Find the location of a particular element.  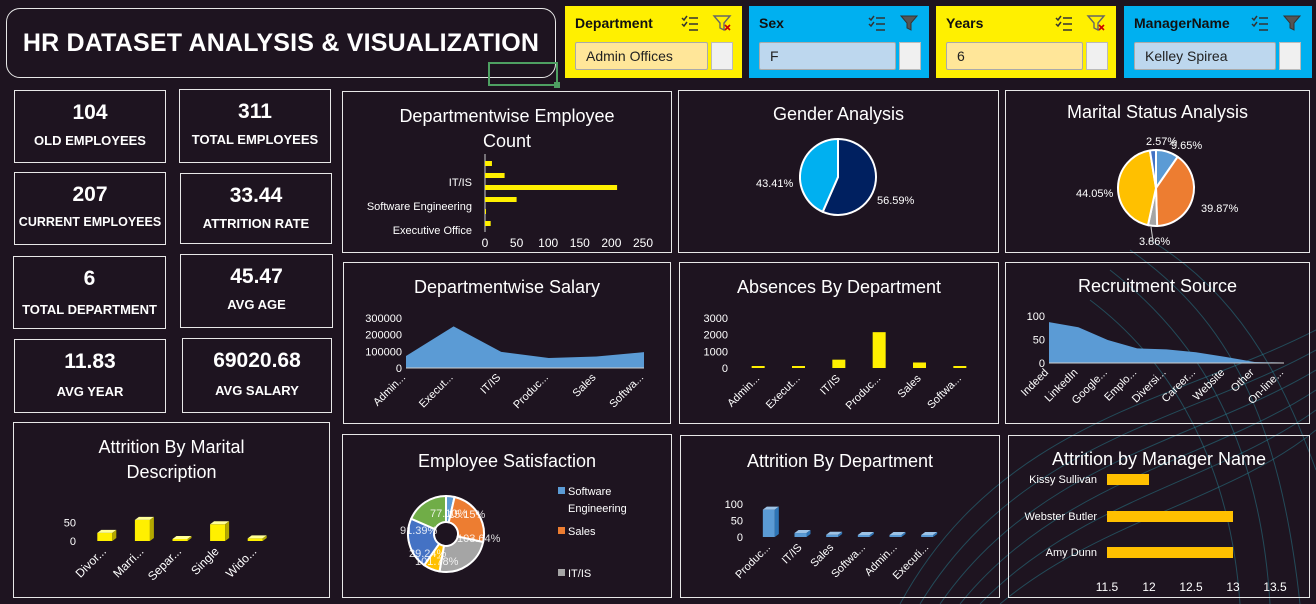

x-tick-label: Website is located at coordinates (1209, 385).